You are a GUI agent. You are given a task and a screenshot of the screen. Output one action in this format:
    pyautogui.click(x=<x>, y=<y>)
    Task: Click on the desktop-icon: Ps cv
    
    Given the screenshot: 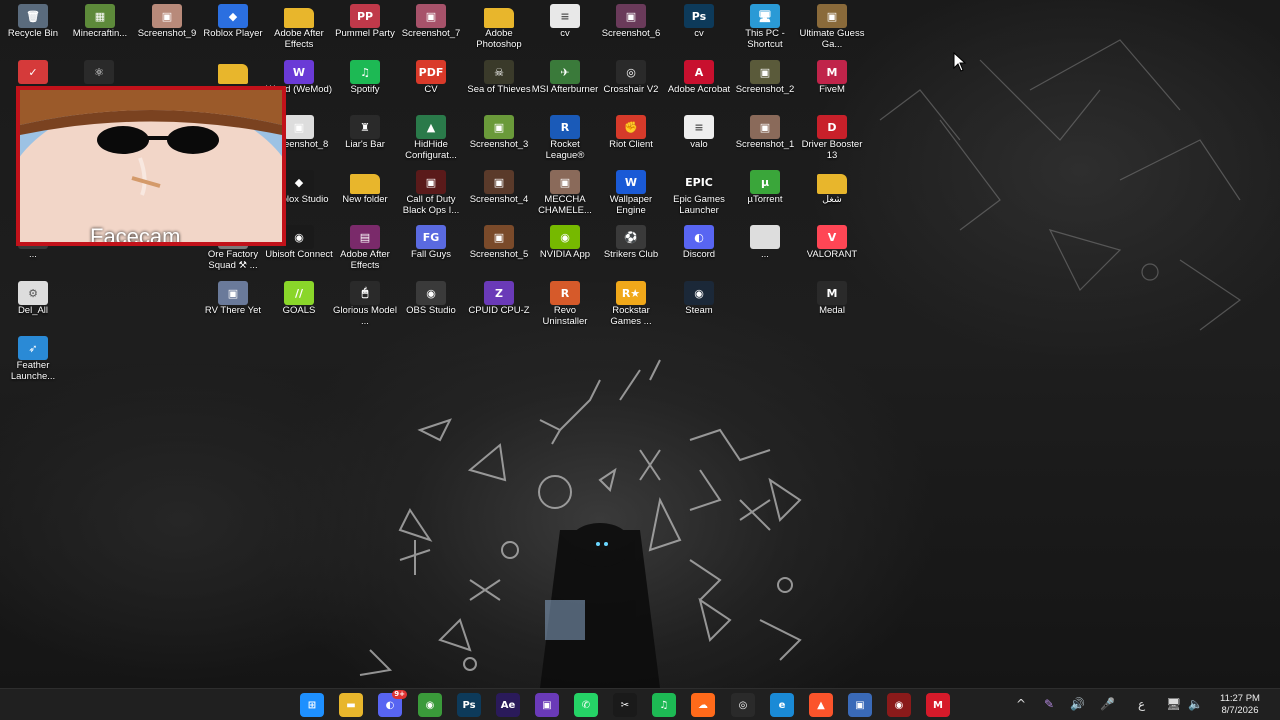 What is the action you would take?
    pyautogui.click(x=699, y=22)
    